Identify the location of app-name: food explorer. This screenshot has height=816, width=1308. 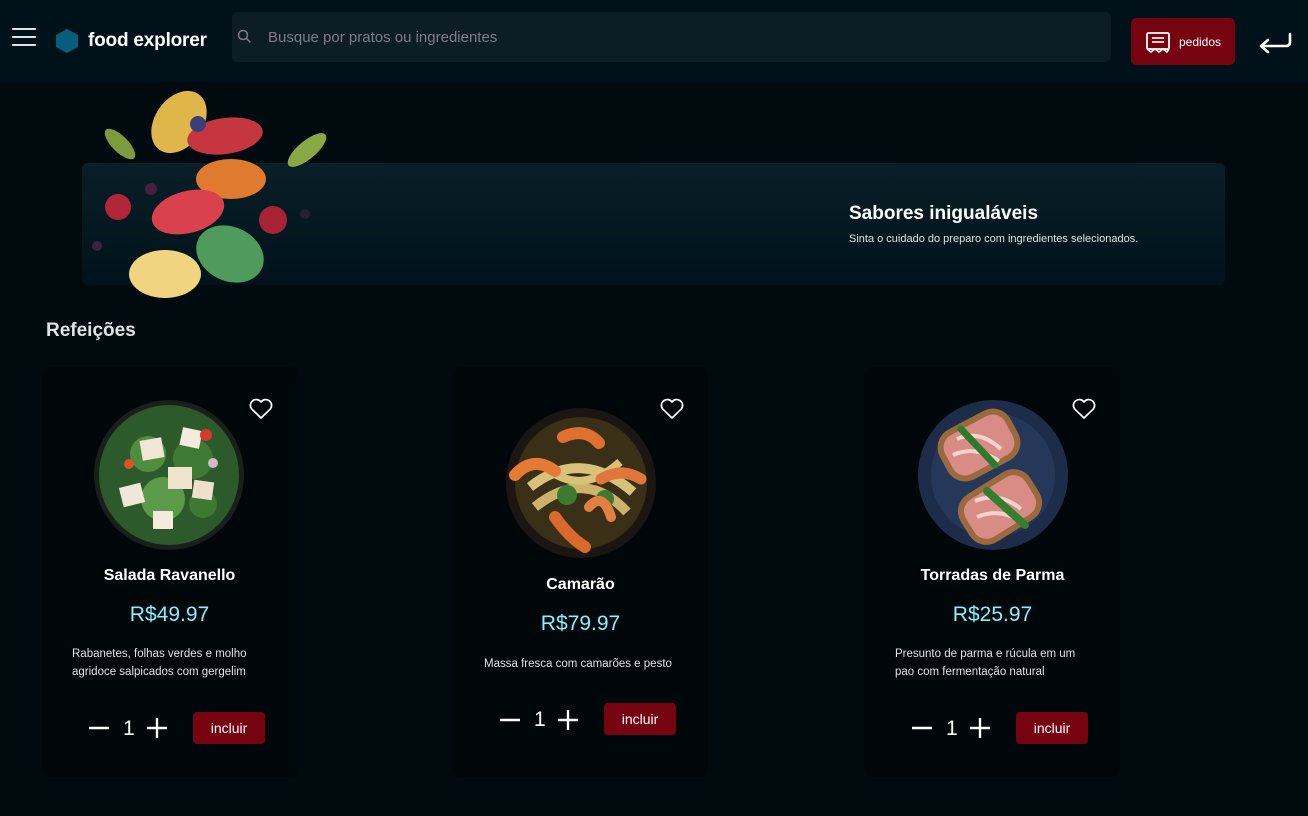
(147, 40).